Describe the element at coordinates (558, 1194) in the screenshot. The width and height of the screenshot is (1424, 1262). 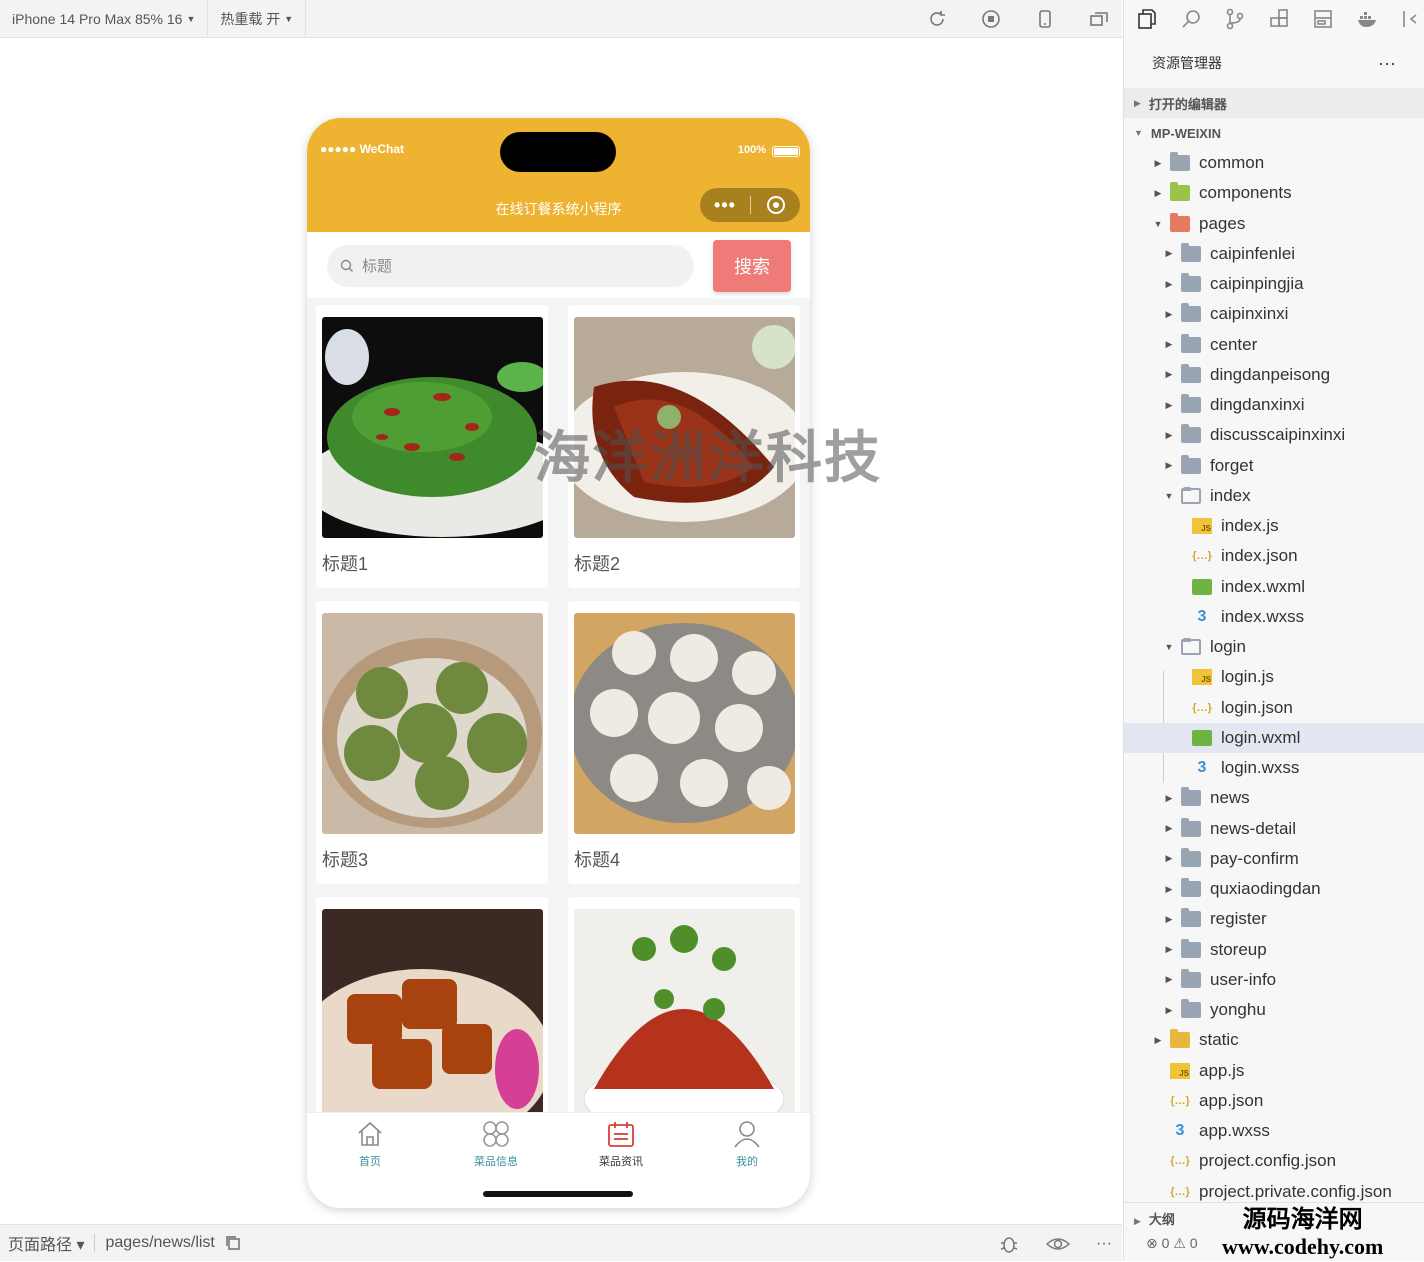
I see `home-indicator` at that location.